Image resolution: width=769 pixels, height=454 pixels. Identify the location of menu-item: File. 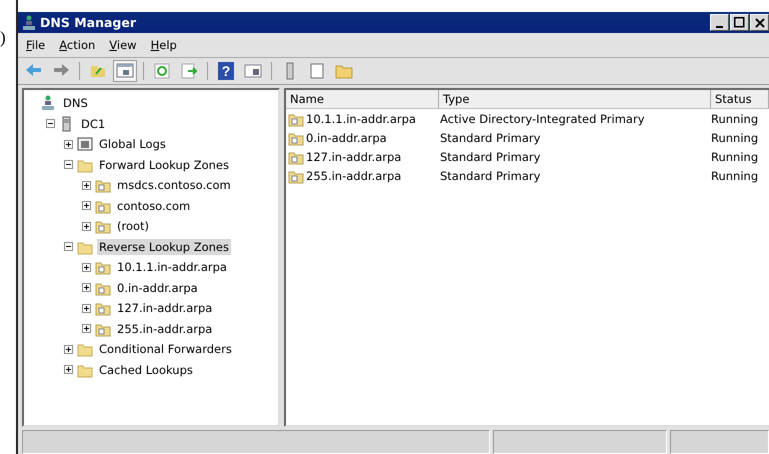
(36, 45).